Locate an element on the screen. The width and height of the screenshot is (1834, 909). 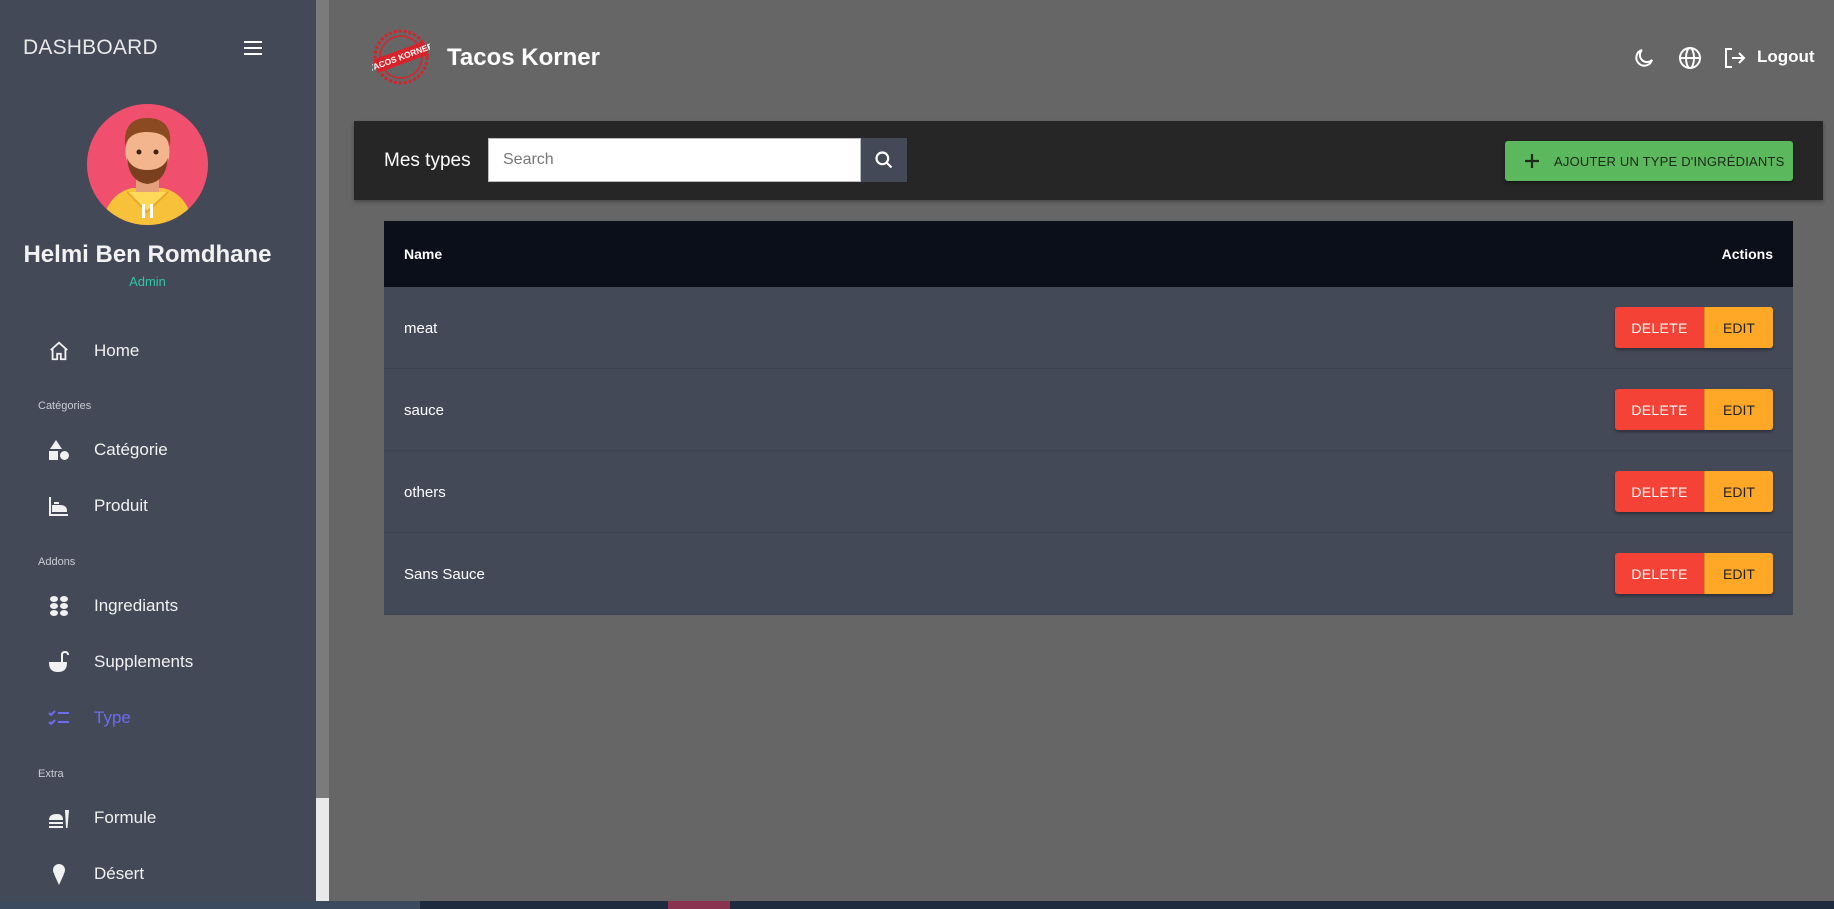
sidebar-item-label: Formule is located at coordinates (125, 817).